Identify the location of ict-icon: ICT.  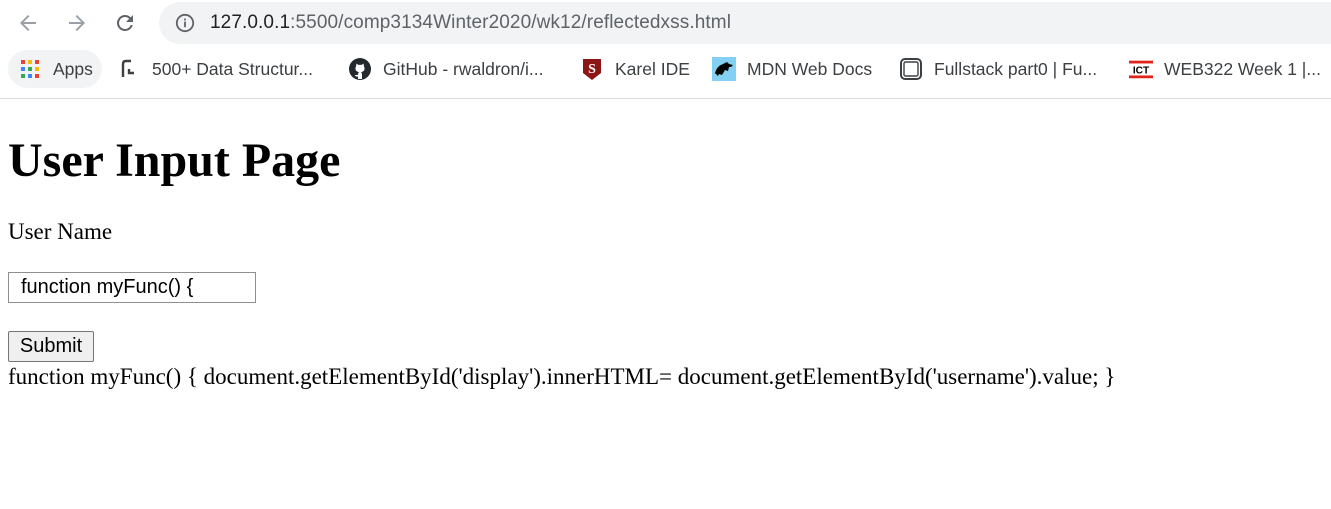
(1141, 69).